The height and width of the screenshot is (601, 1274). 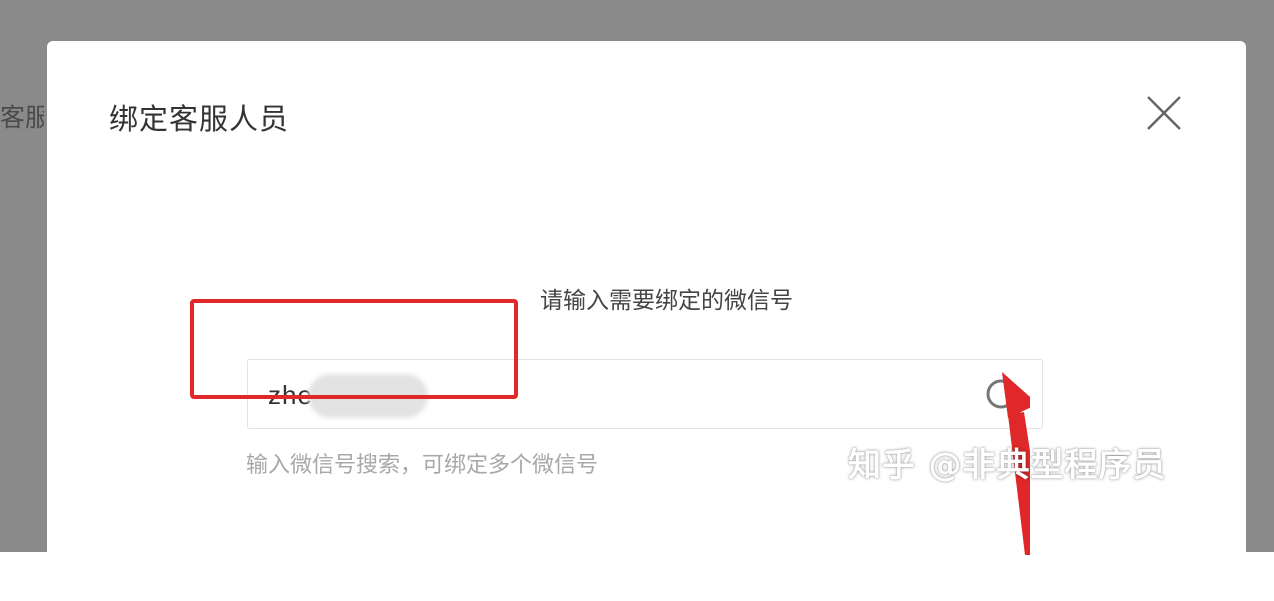 I want to click on watermark: 知乎 @非典型程序员, so click(x=1007, y=464).